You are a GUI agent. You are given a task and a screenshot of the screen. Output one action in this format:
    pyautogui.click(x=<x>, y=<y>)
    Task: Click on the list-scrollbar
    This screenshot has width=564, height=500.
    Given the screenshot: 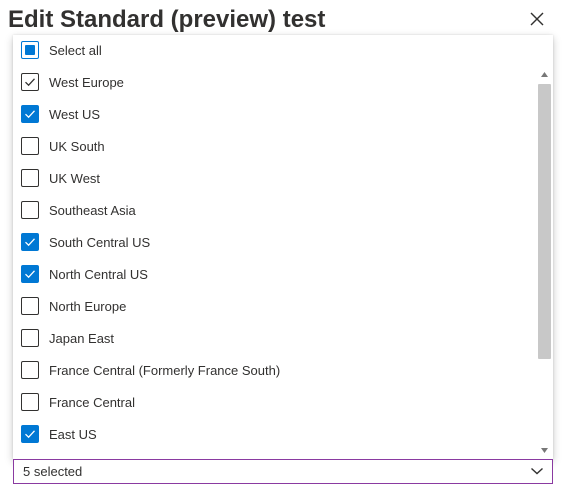 What is the action you would take?
    pyautogui.click(x=544, y=263)
    